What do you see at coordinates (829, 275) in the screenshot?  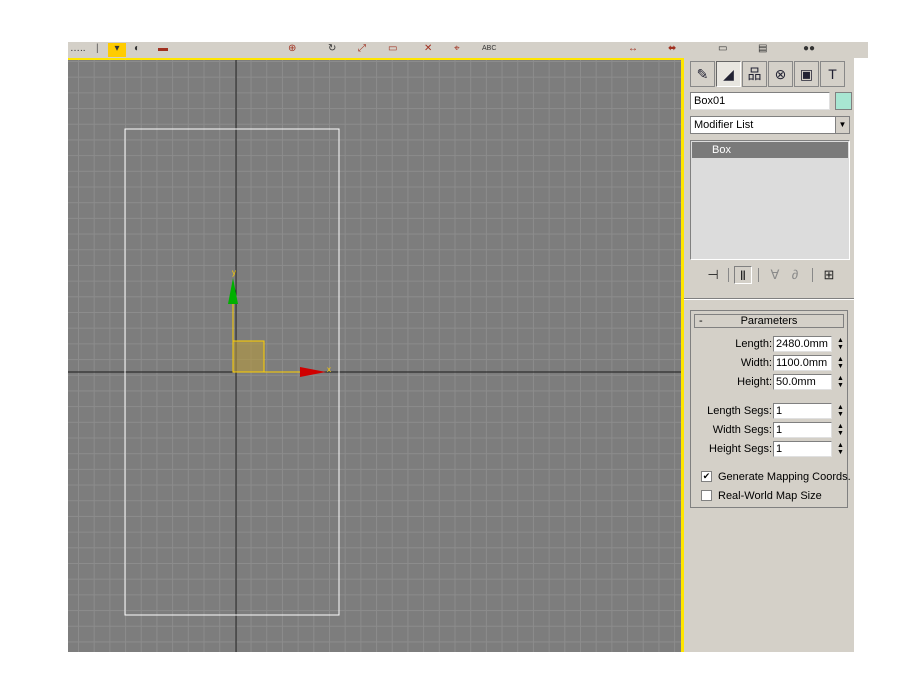 I see `configure-modifier-sets-icon: ⊞` at bounding box center [829, 275].